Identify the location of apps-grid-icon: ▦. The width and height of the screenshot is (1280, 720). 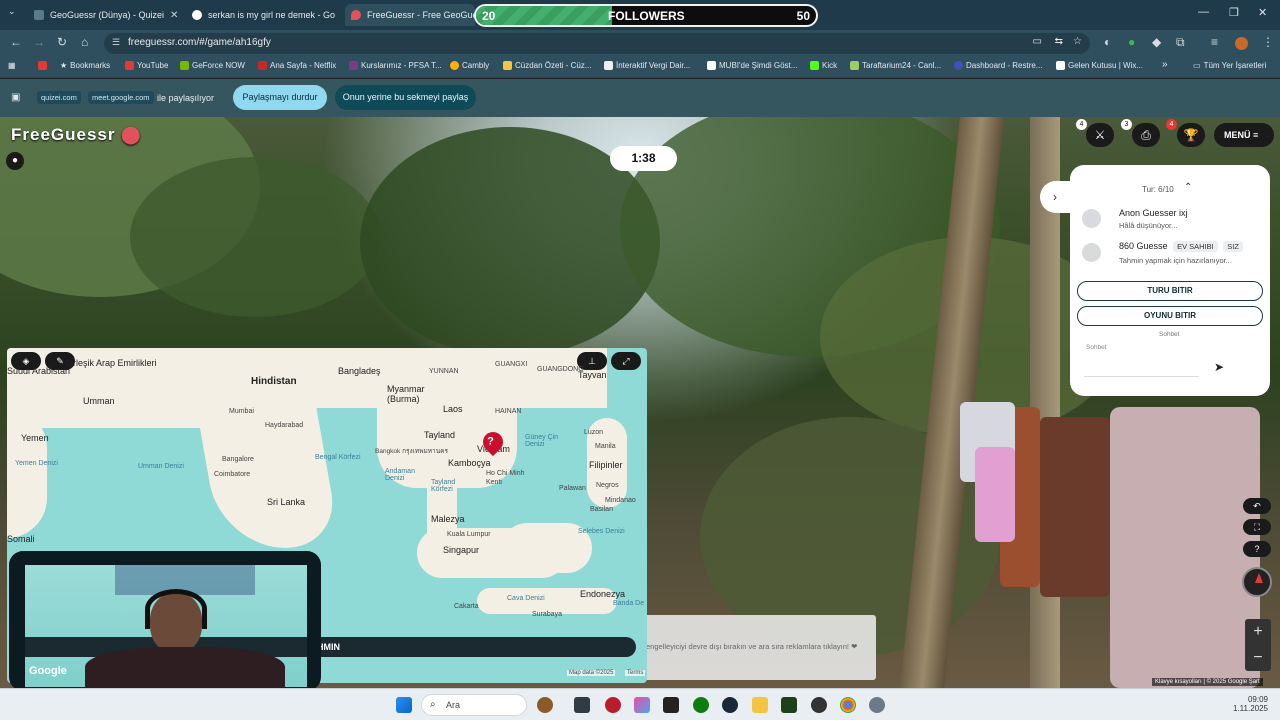
(12, 65).